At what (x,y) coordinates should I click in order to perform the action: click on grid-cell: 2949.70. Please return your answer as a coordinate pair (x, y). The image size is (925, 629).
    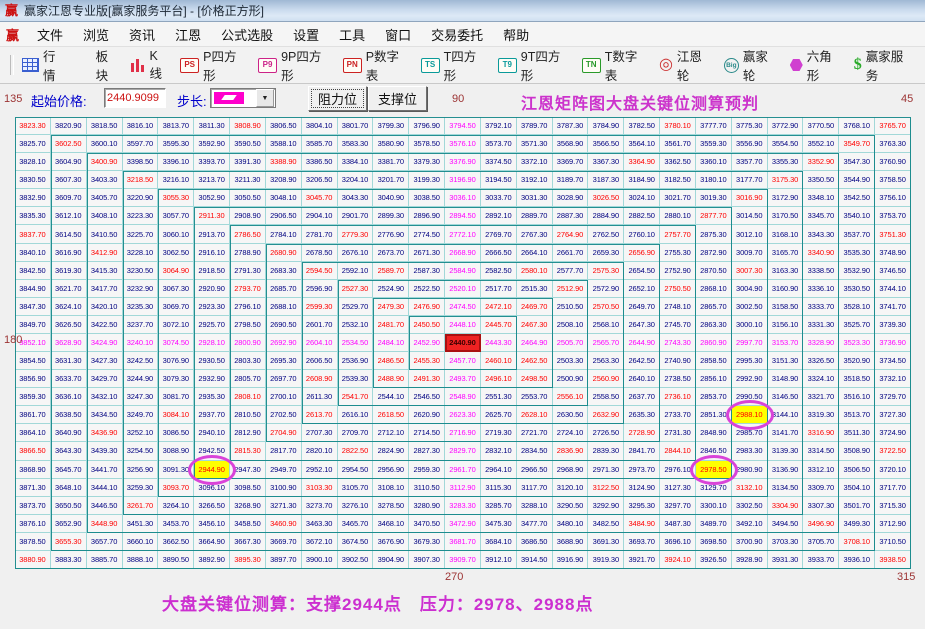
    Looking at the image, I should click on (283, 469).